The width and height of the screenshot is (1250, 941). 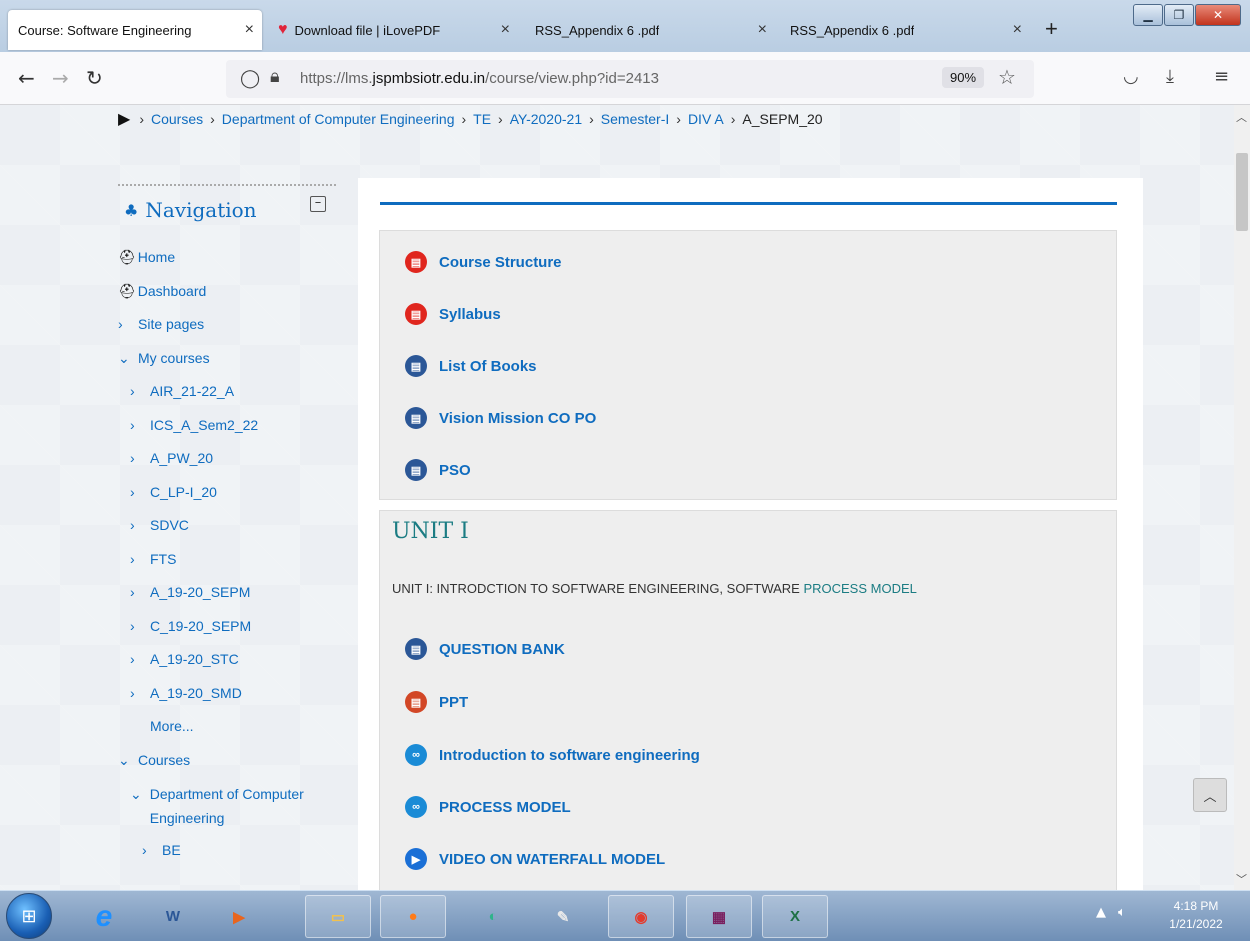 I want to click on activity-waterfall-video: ▶ VIDEO ON WATERFALL MODEL, so click(x=535, y=859).